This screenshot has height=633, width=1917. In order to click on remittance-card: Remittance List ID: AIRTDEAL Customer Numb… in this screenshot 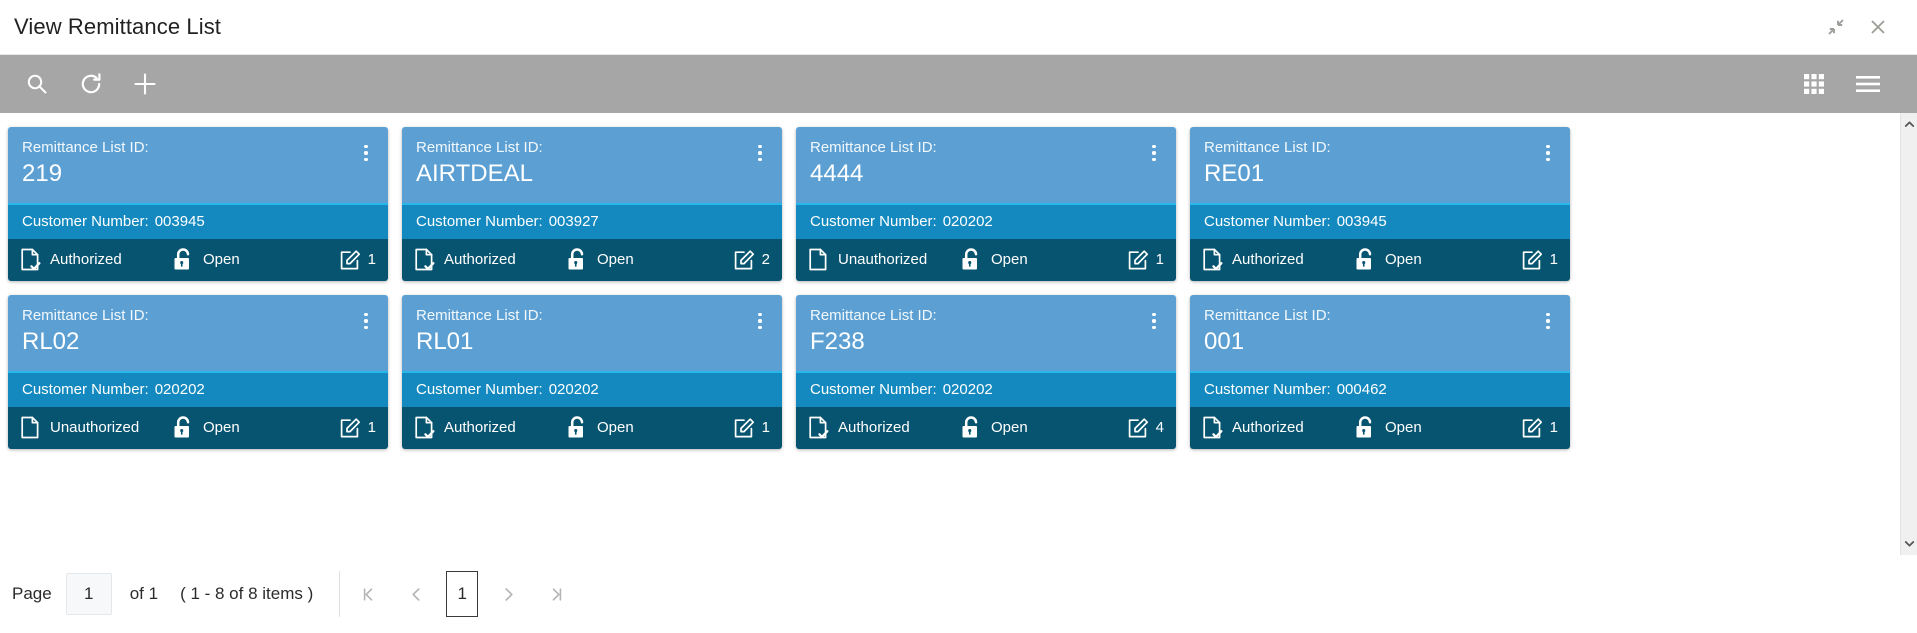, I will do `click(592, 204)`.